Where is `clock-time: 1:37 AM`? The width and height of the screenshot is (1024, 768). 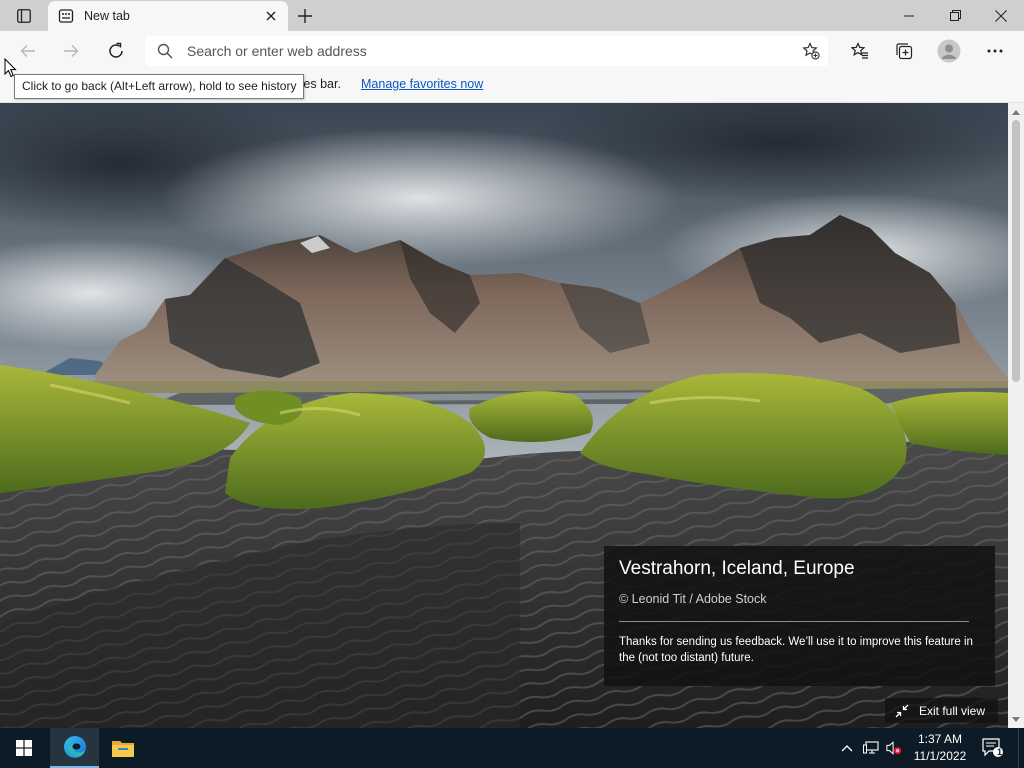
clock-time: 1:37 AM is located at coordinates (940, 739).